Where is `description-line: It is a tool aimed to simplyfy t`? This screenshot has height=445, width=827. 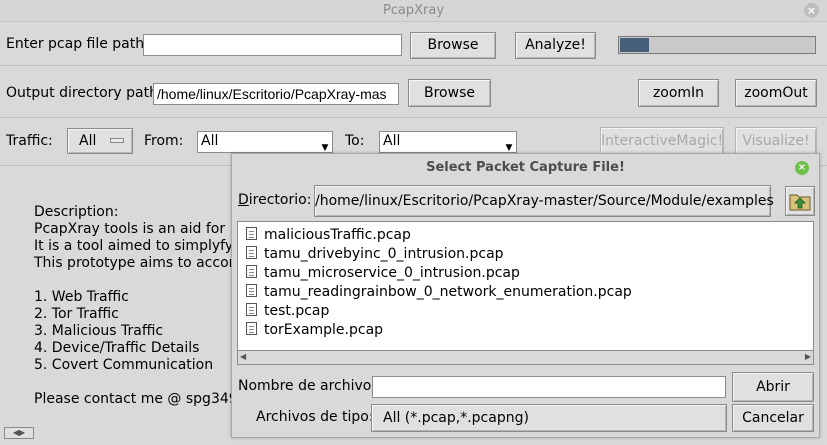 description-line: It is a tool aimed to simplyfy t is located at coordinates (139, 246).